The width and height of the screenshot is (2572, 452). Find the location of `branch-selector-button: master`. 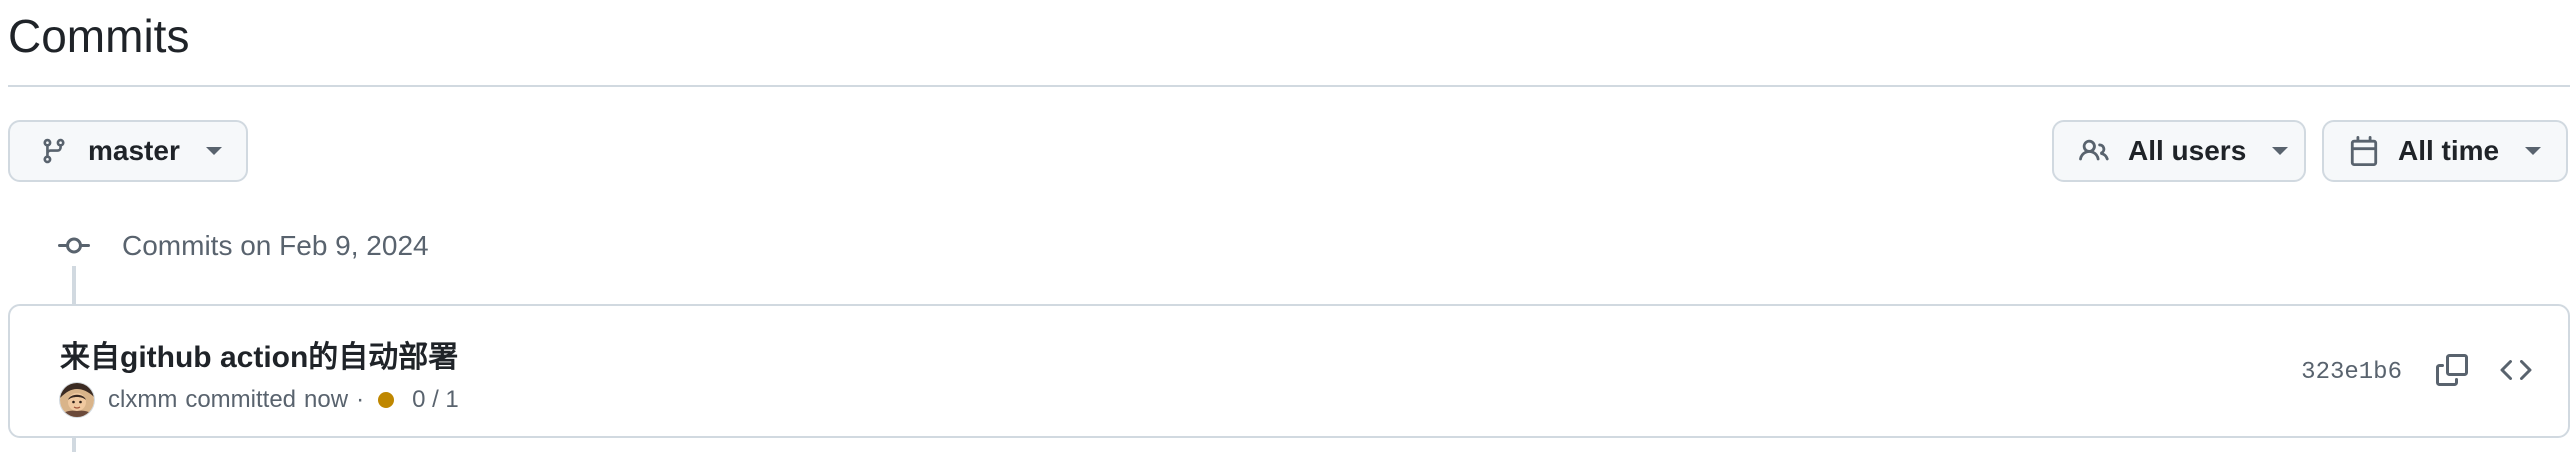

branch-selector-button: master is located at coordinates (128, 151).